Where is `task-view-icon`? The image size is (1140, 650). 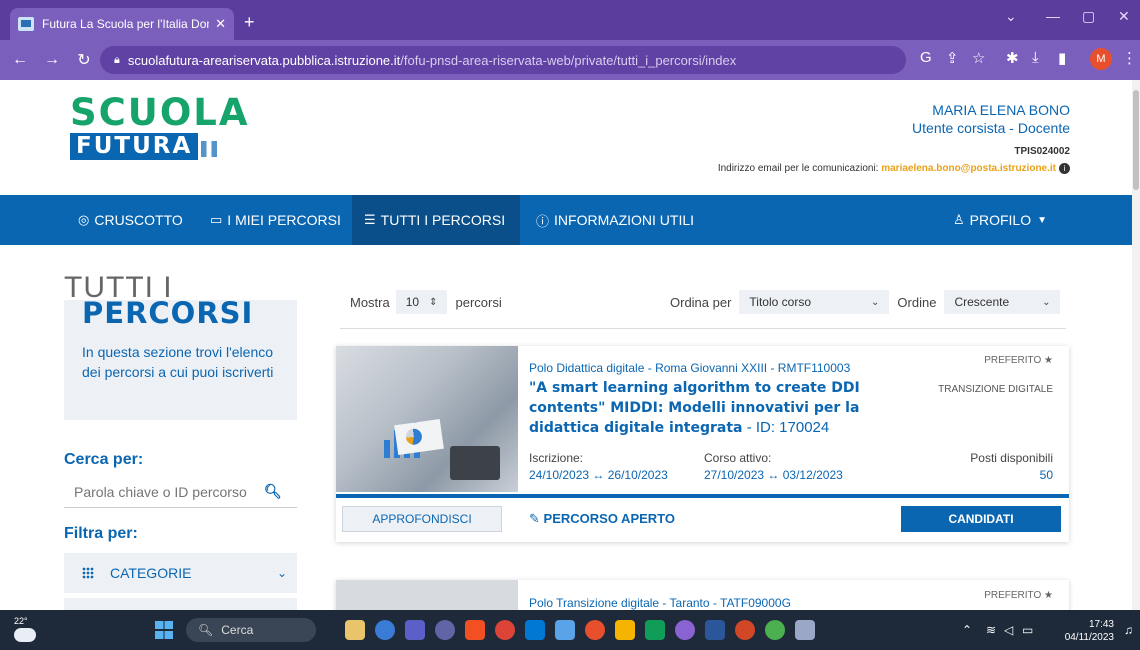
task-view-icon is located at coordinates (415, 630).